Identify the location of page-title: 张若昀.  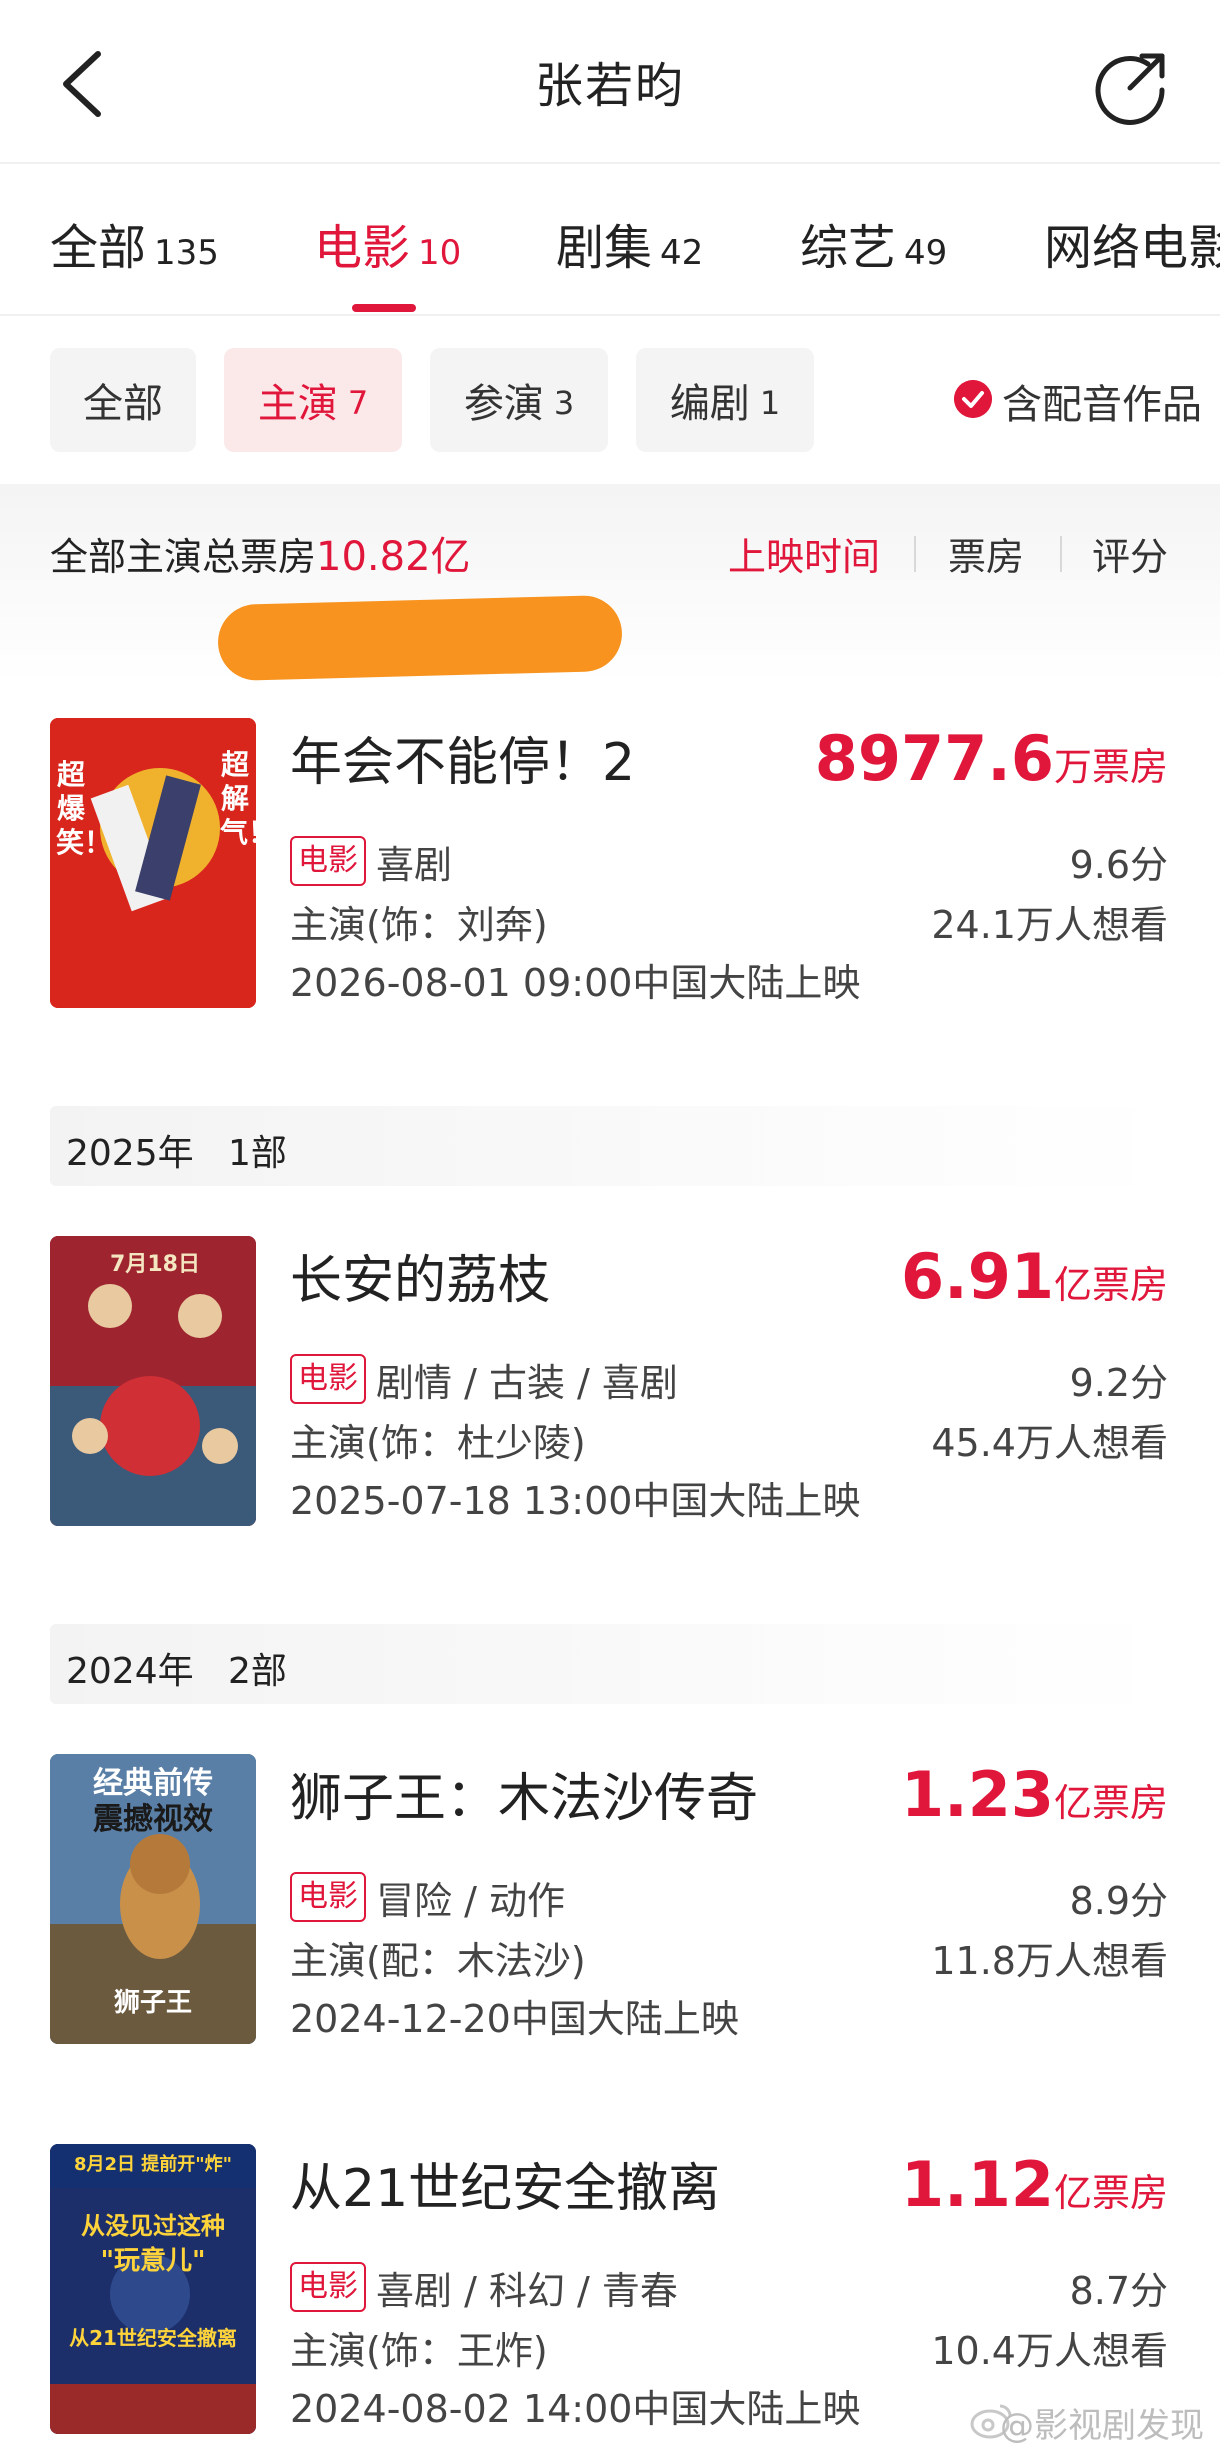
(609, 86).